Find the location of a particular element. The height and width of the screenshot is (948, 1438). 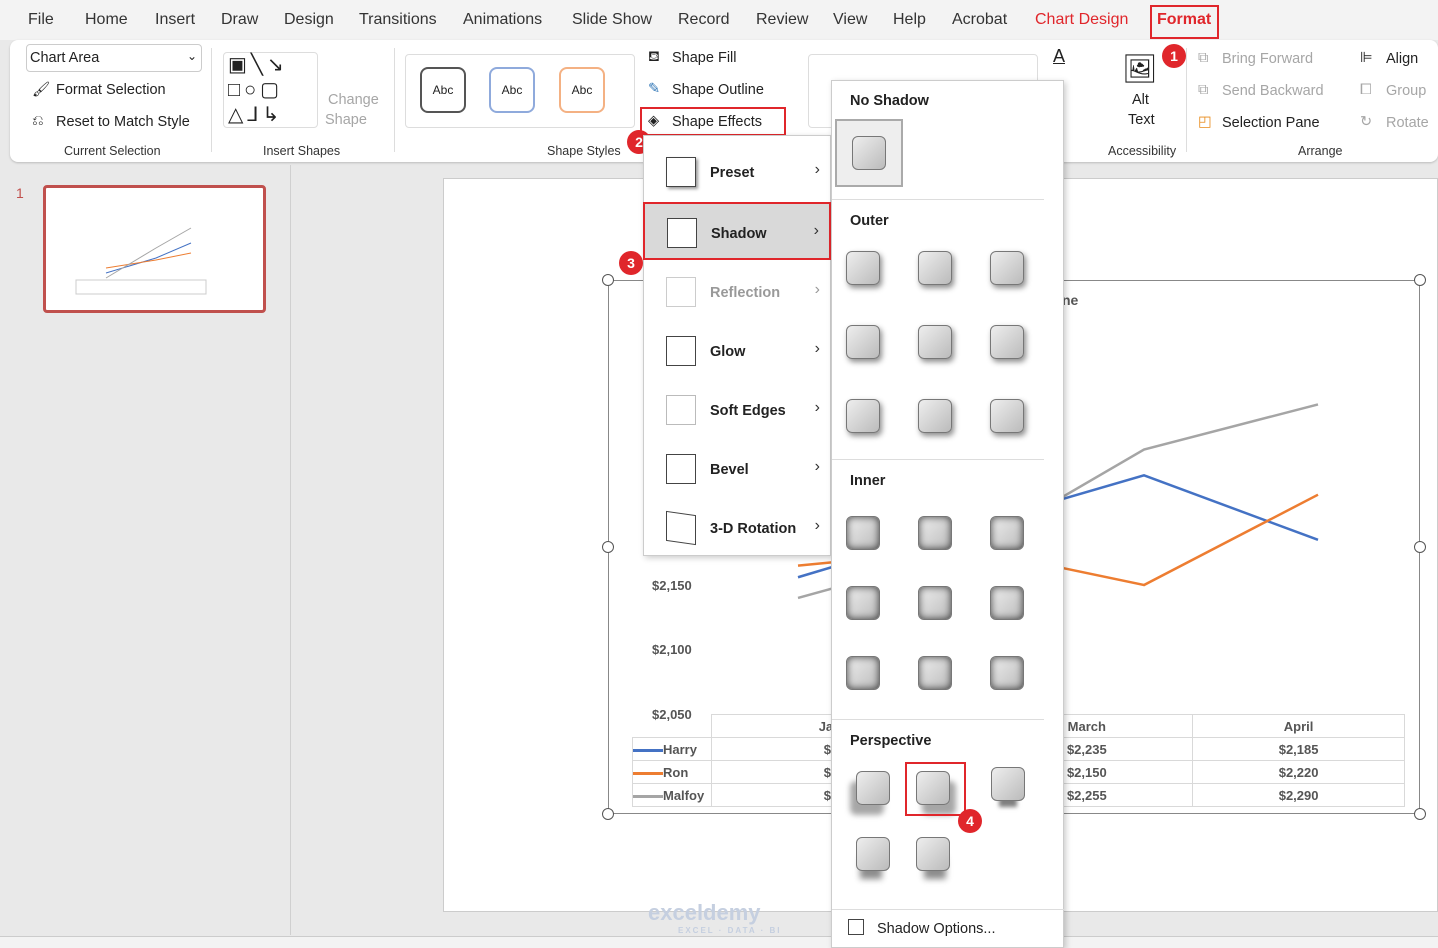

status-bar is located at coordinates (719, 942).